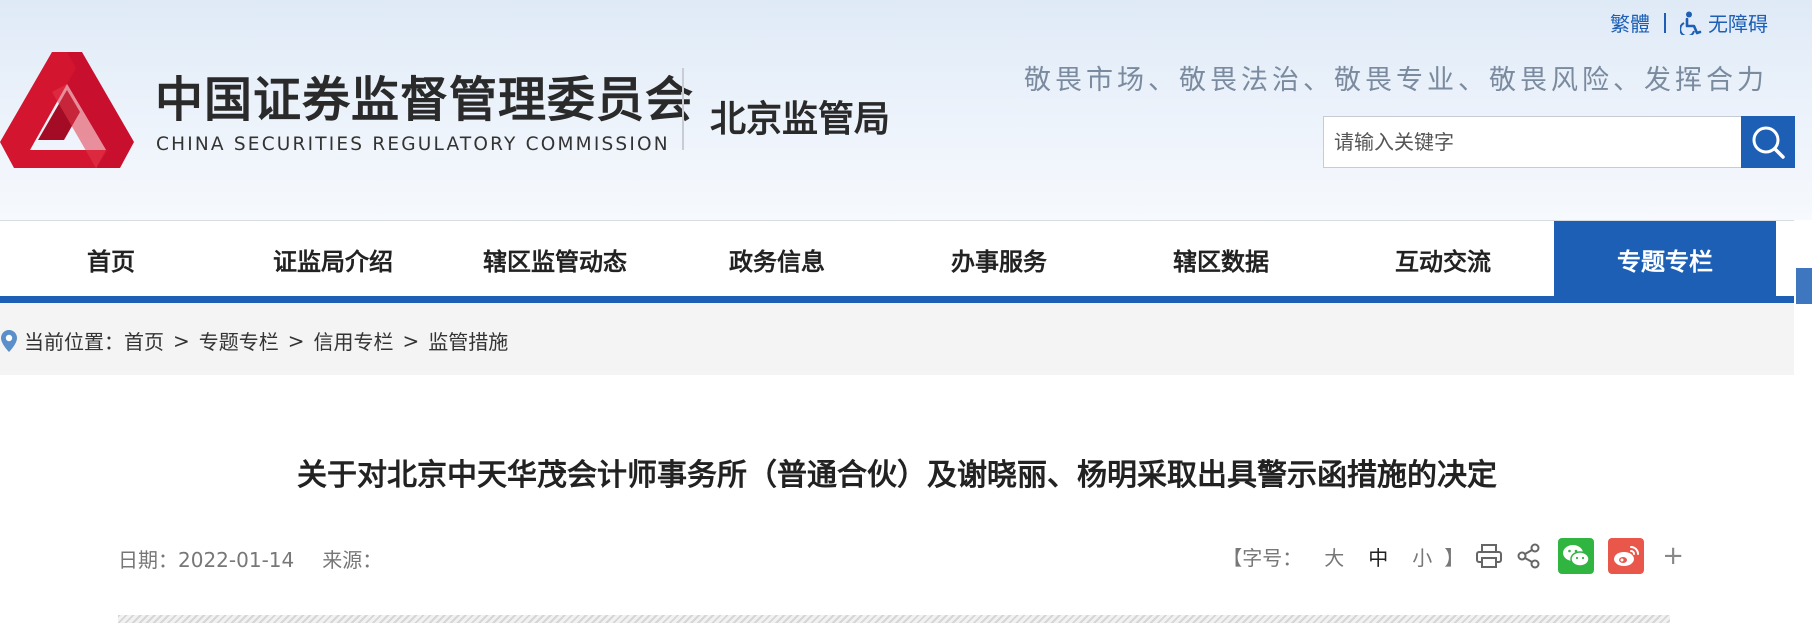 This screenshot has height=625, width=1812. Describe the element at coordinates (1334, 556) in the screenshot. I see `font-size-large: 大` at that location.